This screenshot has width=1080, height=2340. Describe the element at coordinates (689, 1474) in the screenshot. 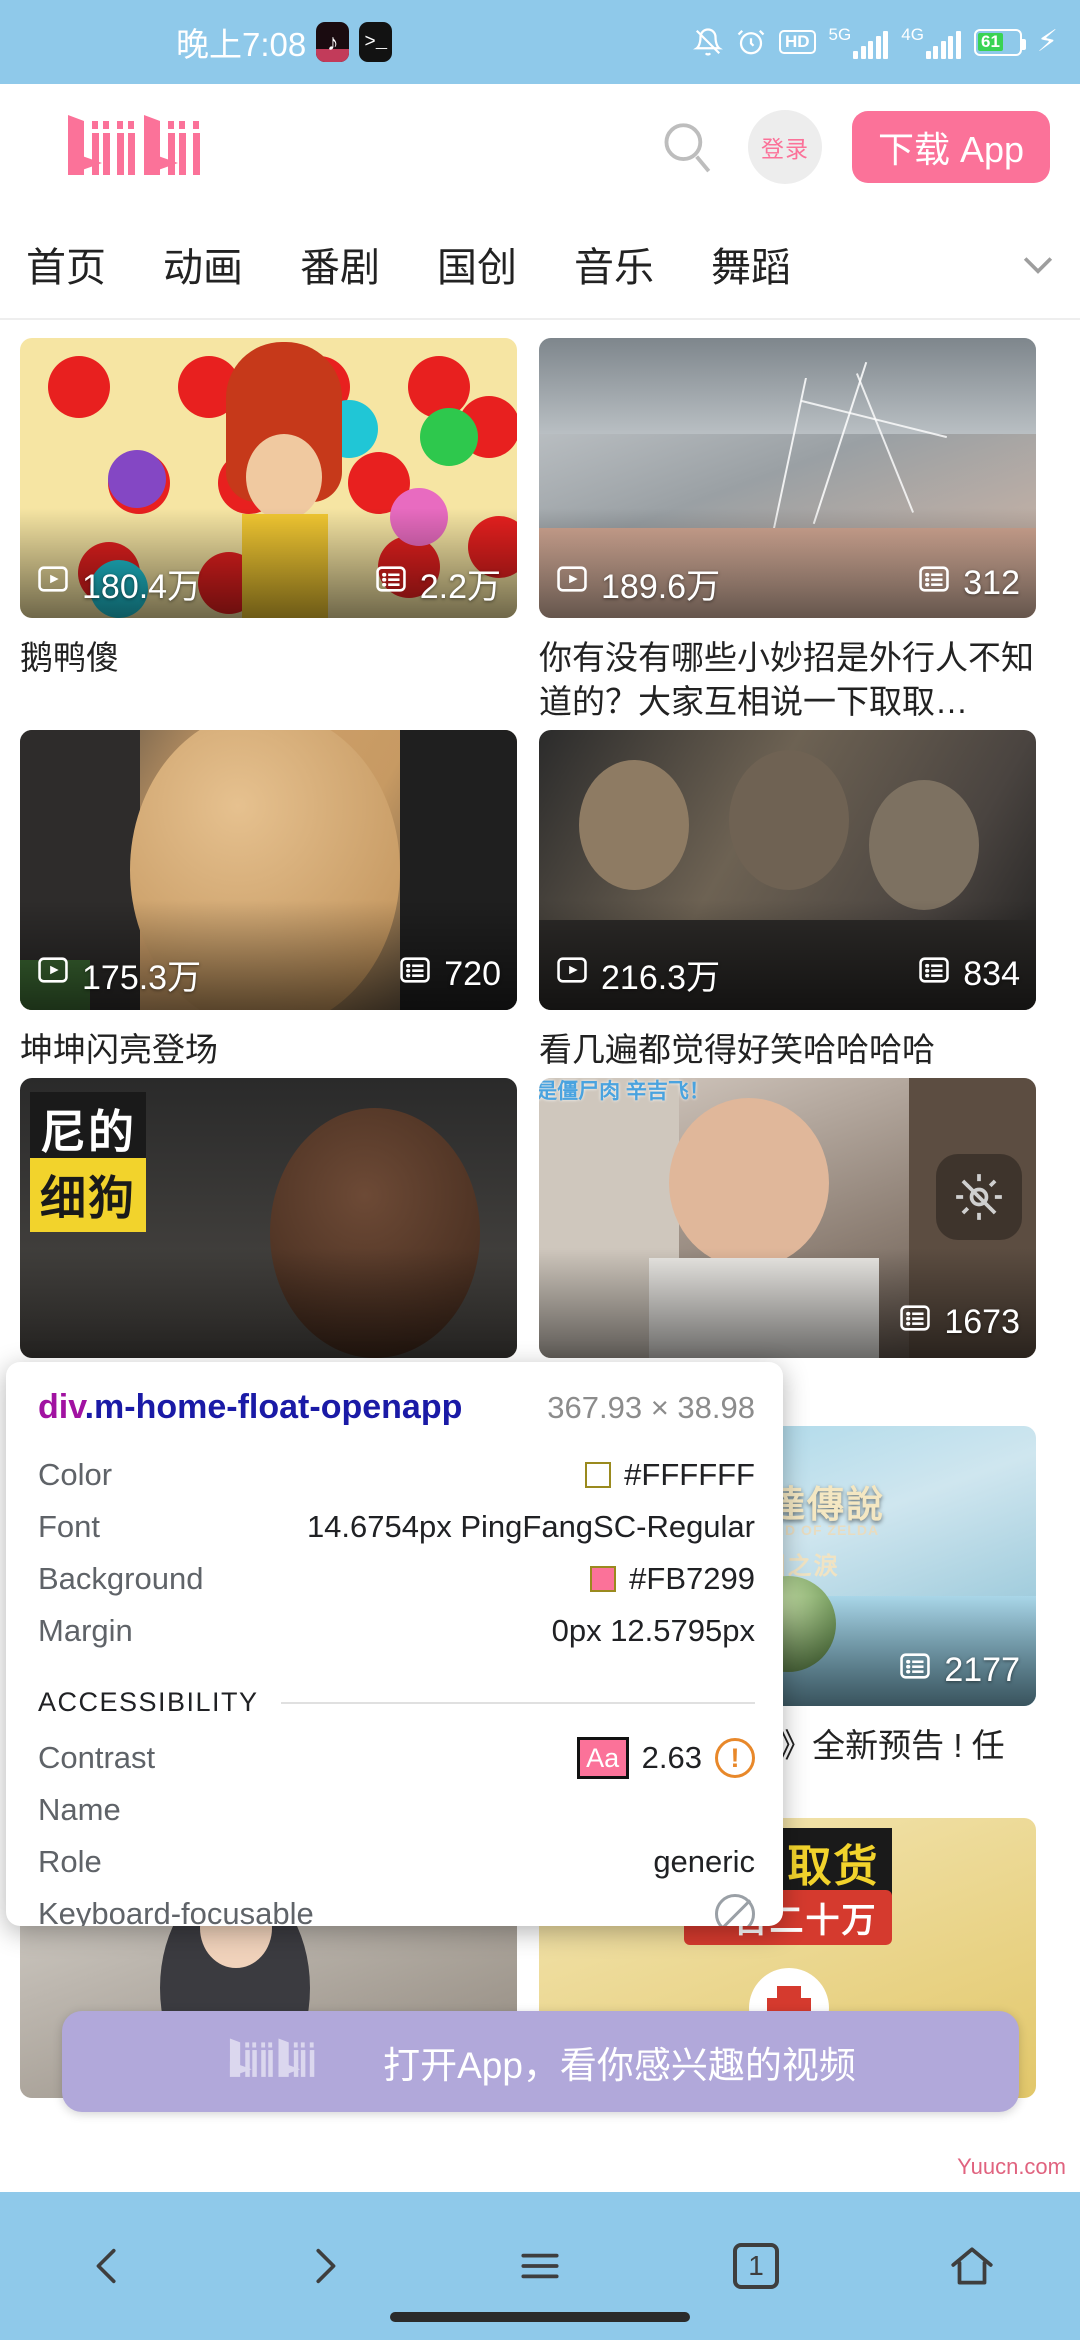

I see `devtools-row-value: #FFFFFF` at that location.